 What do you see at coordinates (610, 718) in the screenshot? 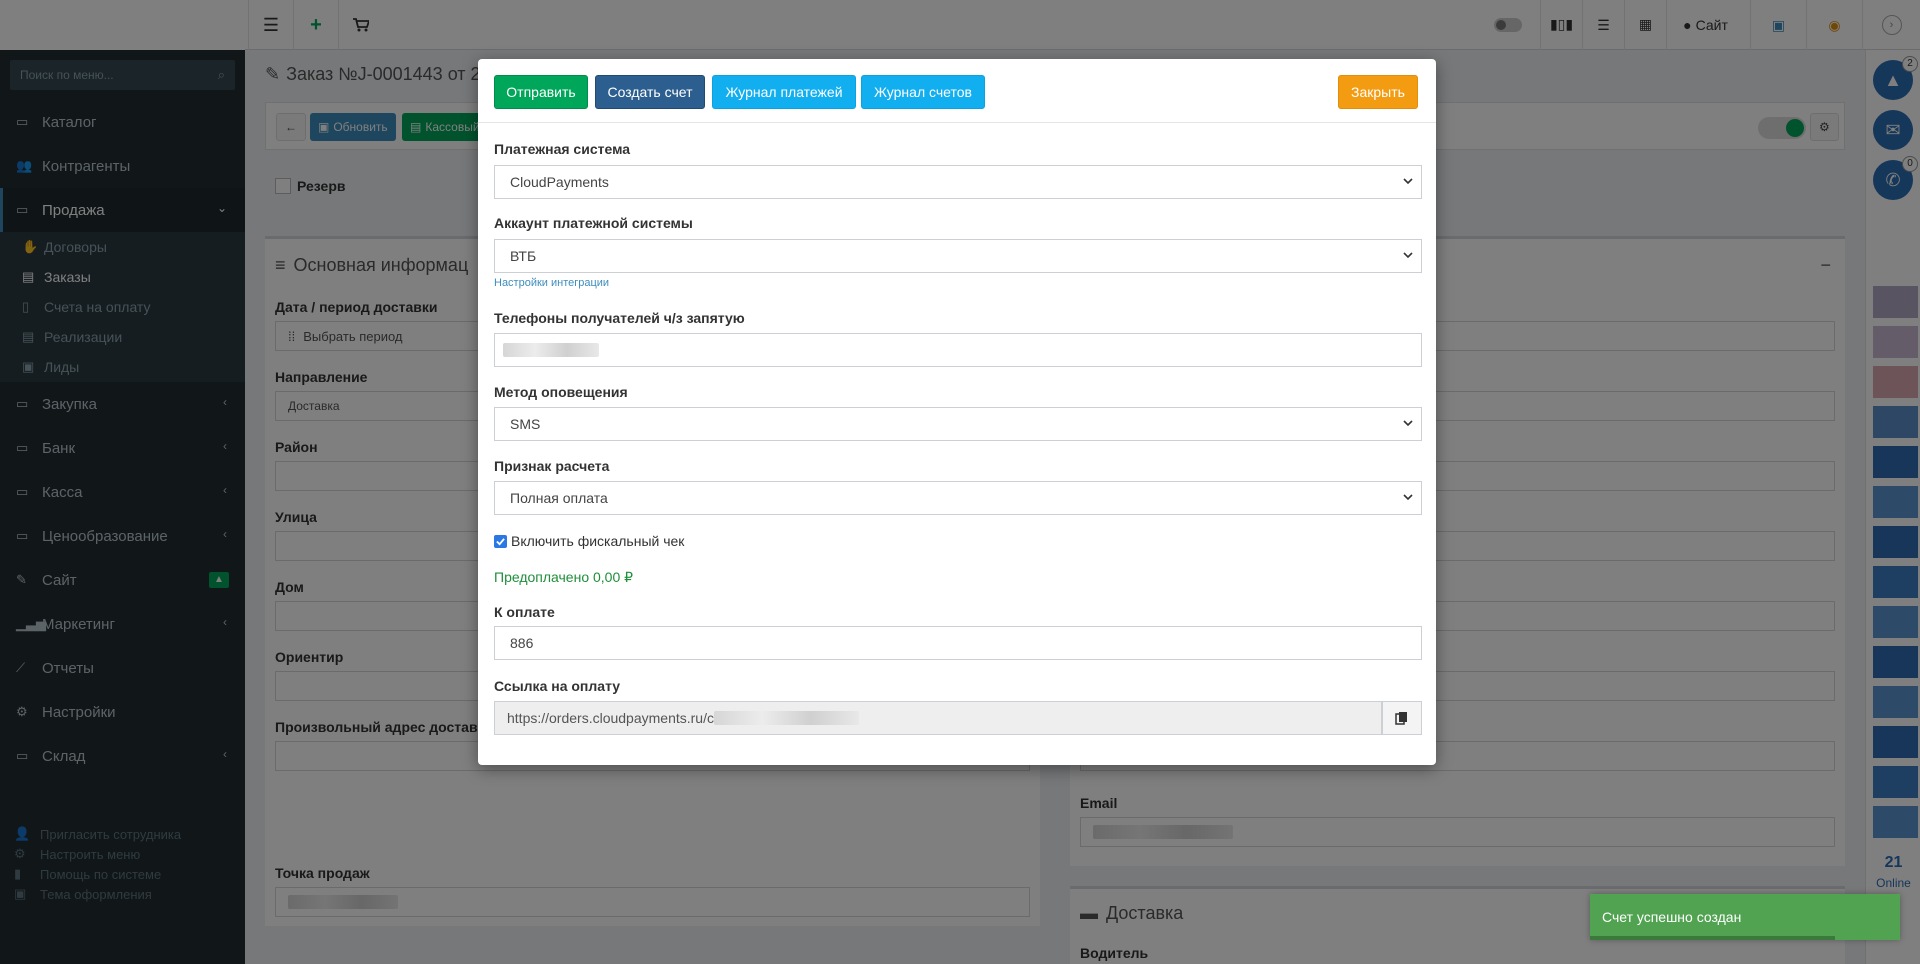
I see `pay-link-value: https://orders.cloudpayments.ru/c` at bounding box center [610, 718].